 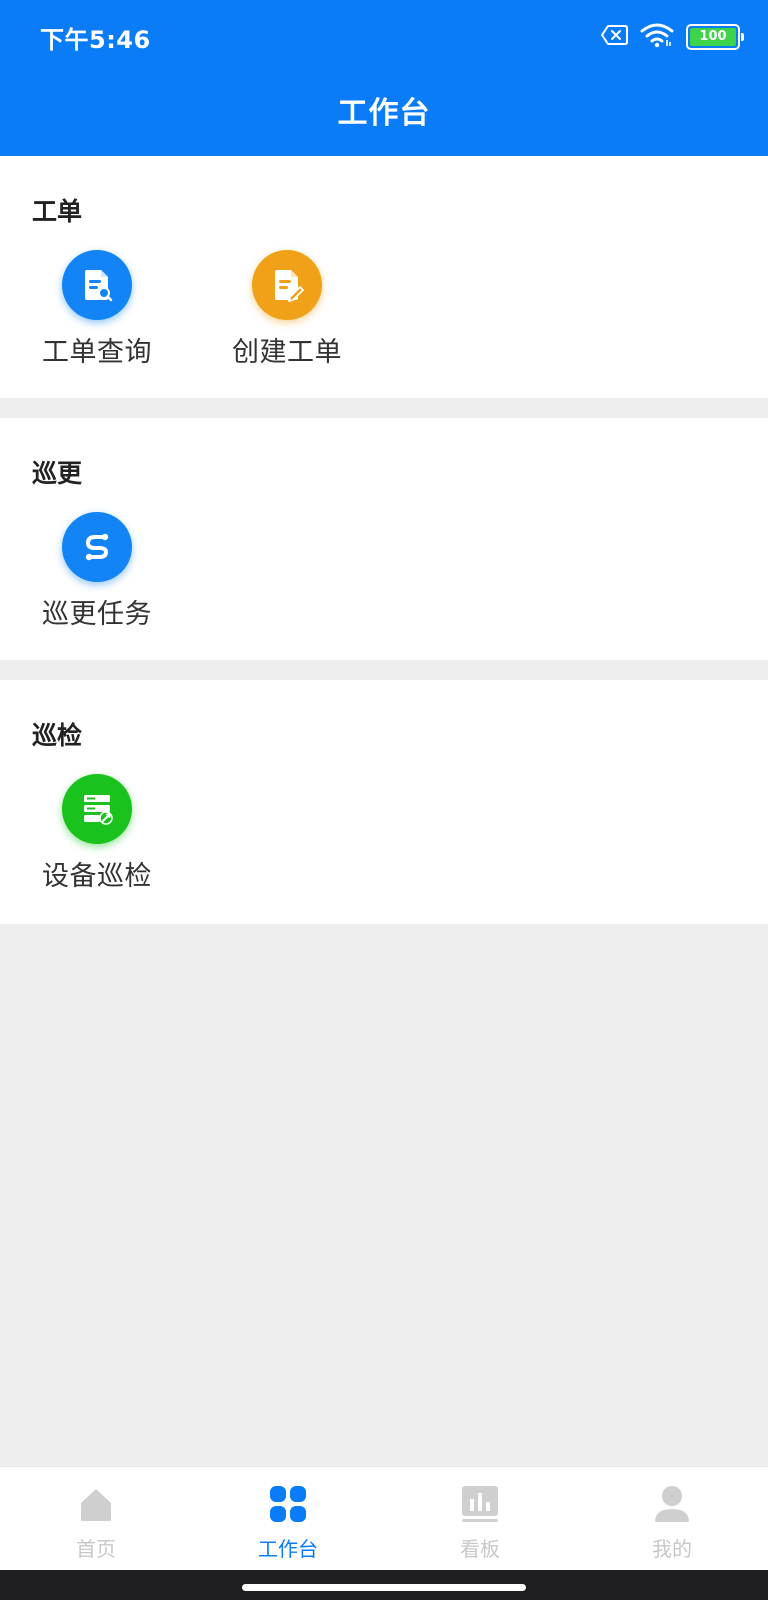 I want to click on section-title: 巡更, so click(x=57, y=473).